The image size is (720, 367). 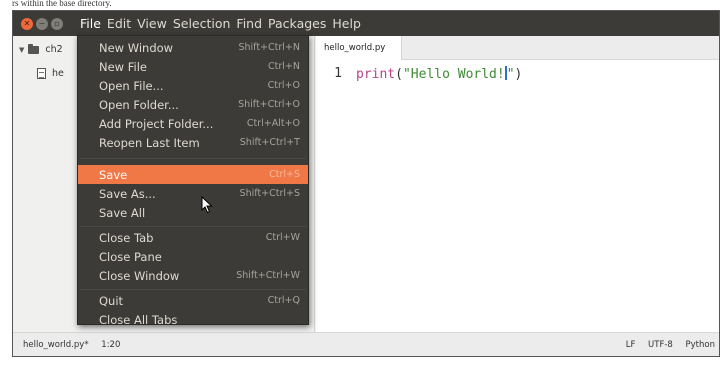 What do you see at coordinates (110, 345) in the screenshot?
I see `status-cursor-position: 1:20` at bounding box center [110, 345].